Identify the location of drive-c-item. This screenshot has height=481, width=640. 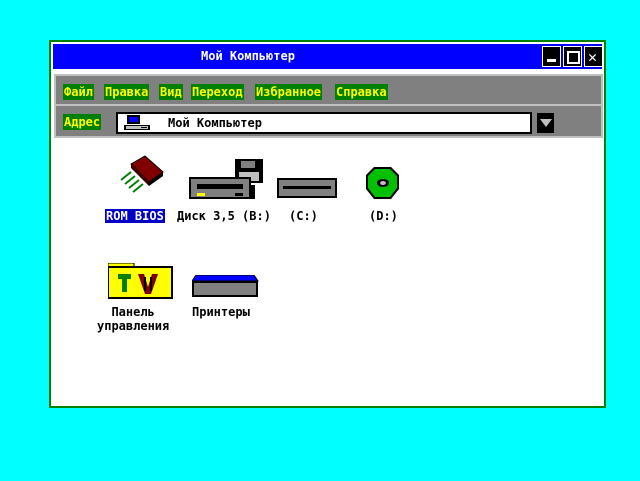
(308, 190).